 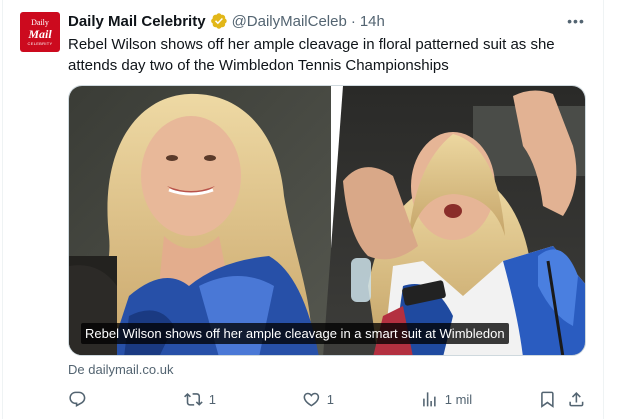 What do you see at coordinates (40, 32) in the screenshot?
I see `avatar: Daily Mail CELEBRITY` at bounding box center [40, 32].